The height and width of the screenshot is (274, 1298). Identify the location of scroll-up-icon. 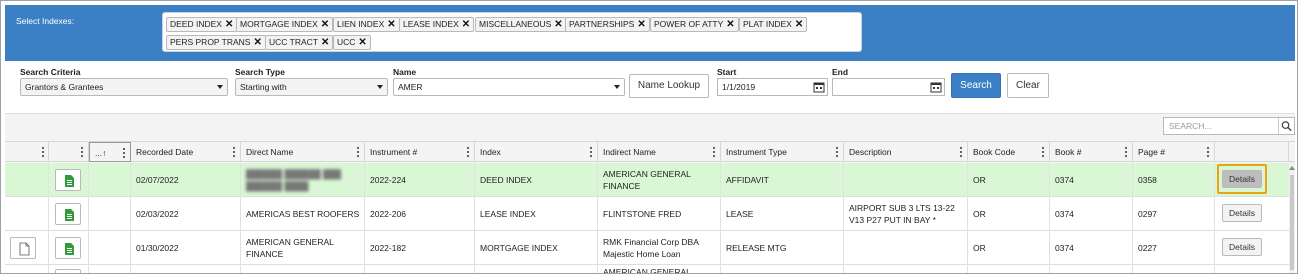
(1292, 168).